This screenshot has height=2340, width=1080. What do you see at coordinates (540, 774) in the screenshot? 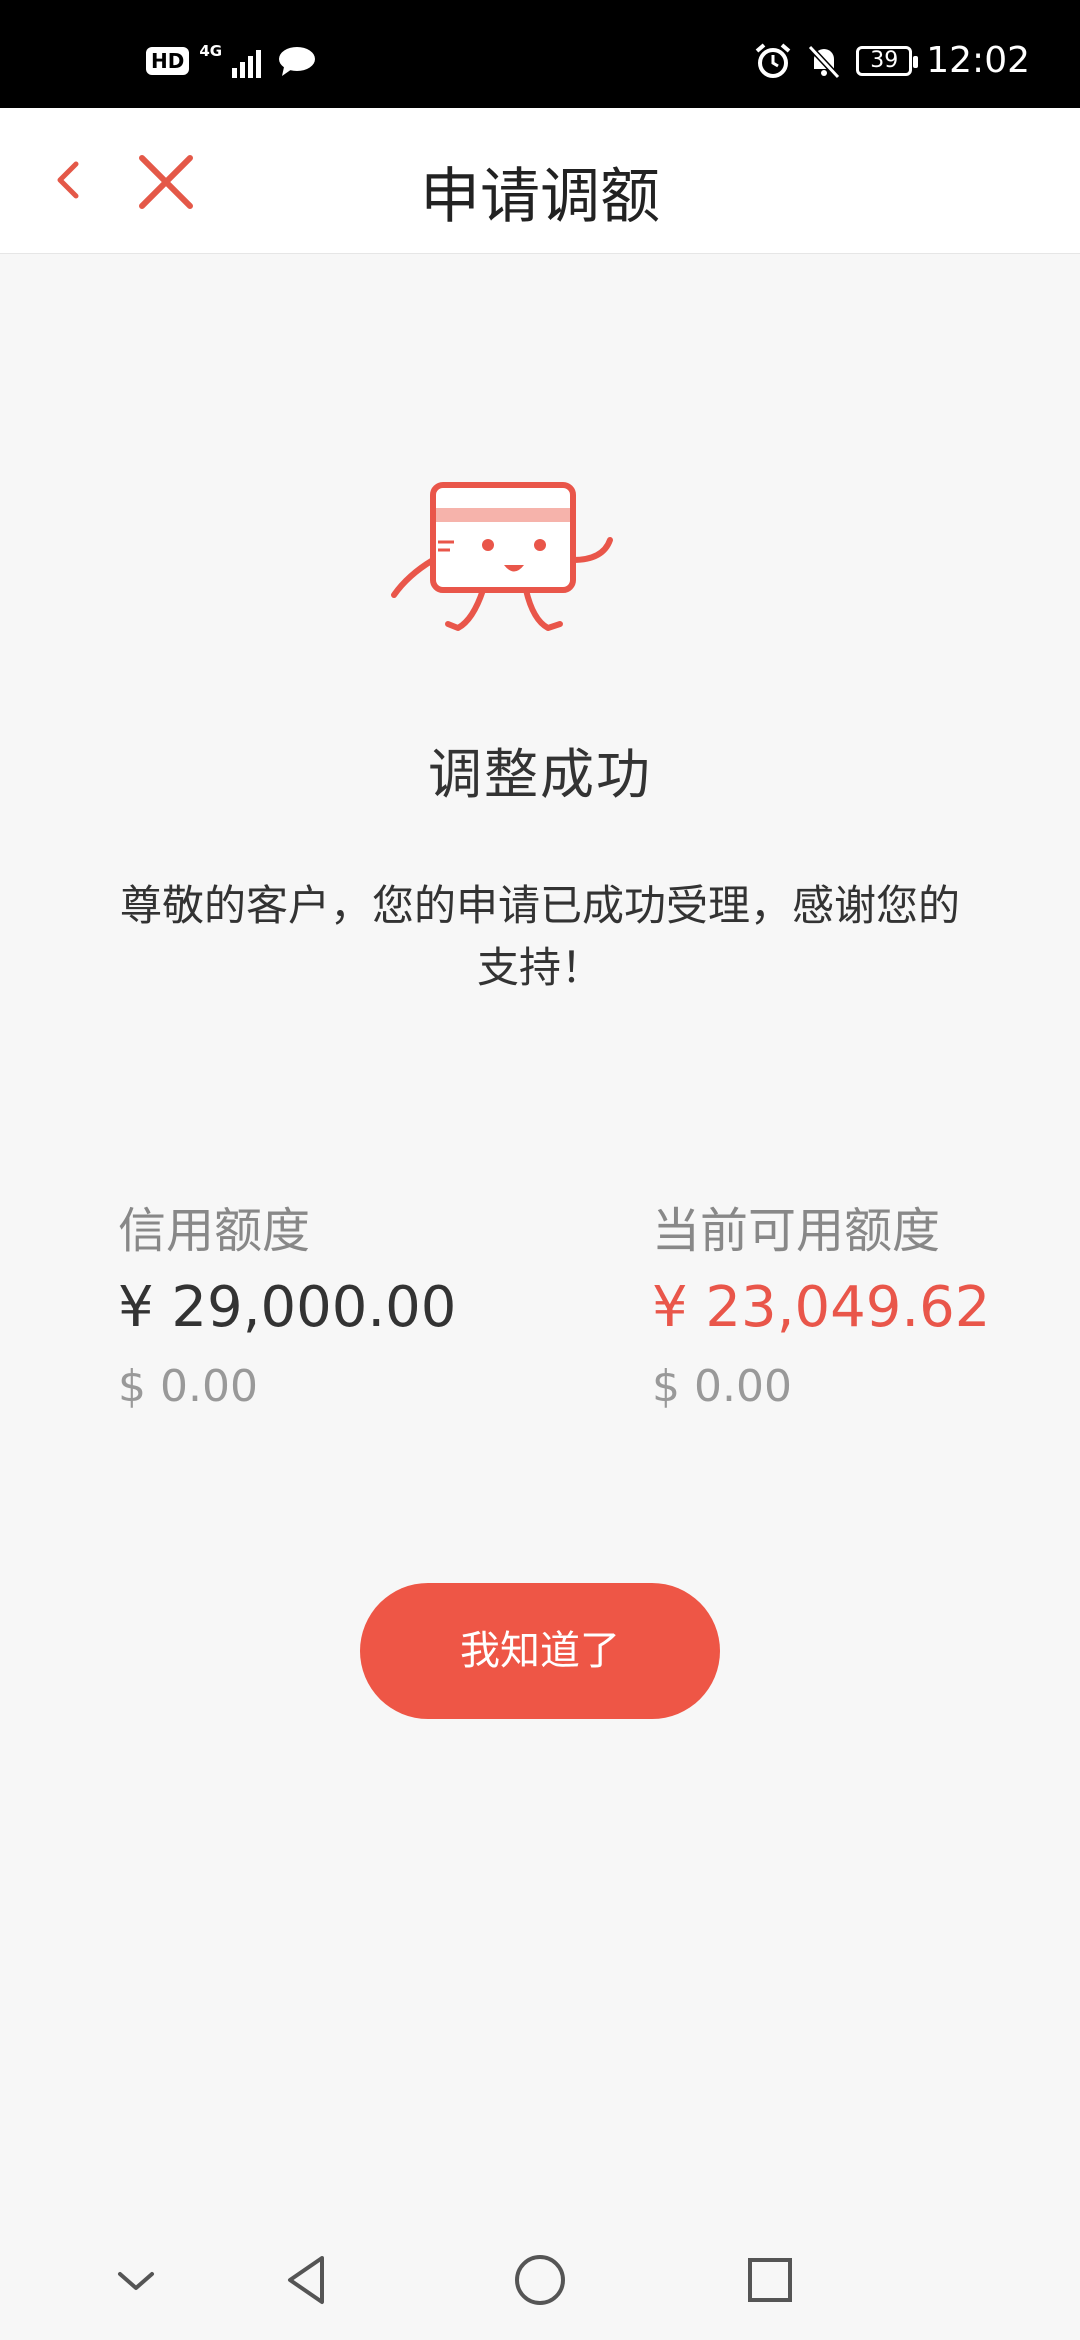
I see `result-title: 调整成功` at bounding box center [540, 774].